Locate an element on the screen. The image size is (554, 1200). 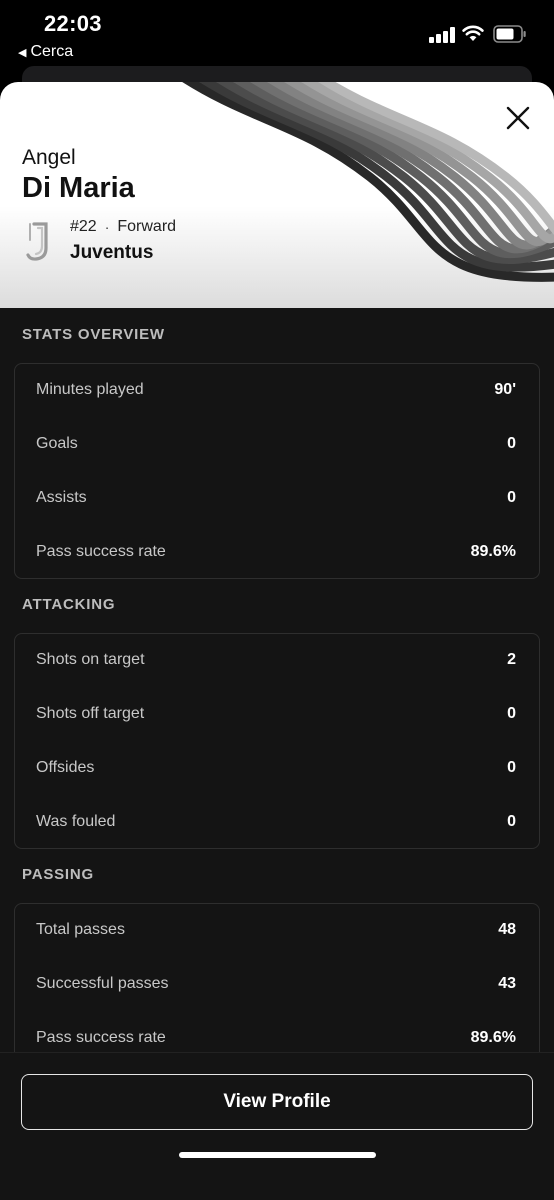
view-profile-button: View Profile is located at coordinates (277, 1102).